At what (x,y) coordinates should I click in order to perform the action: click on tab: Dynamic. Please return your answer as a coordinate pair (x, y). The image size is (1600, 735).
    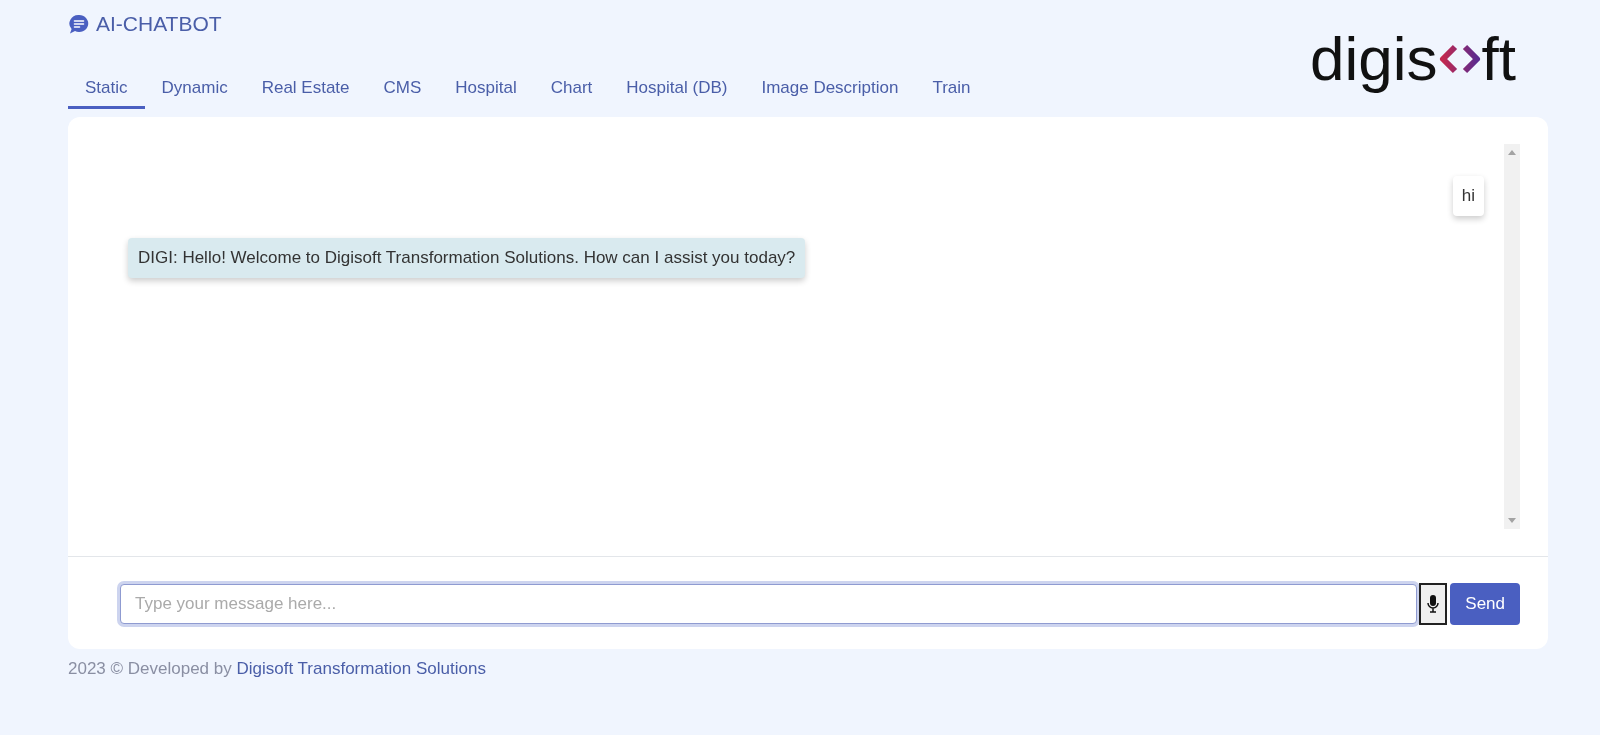
    Looking at the image, I should click on (194, 90).